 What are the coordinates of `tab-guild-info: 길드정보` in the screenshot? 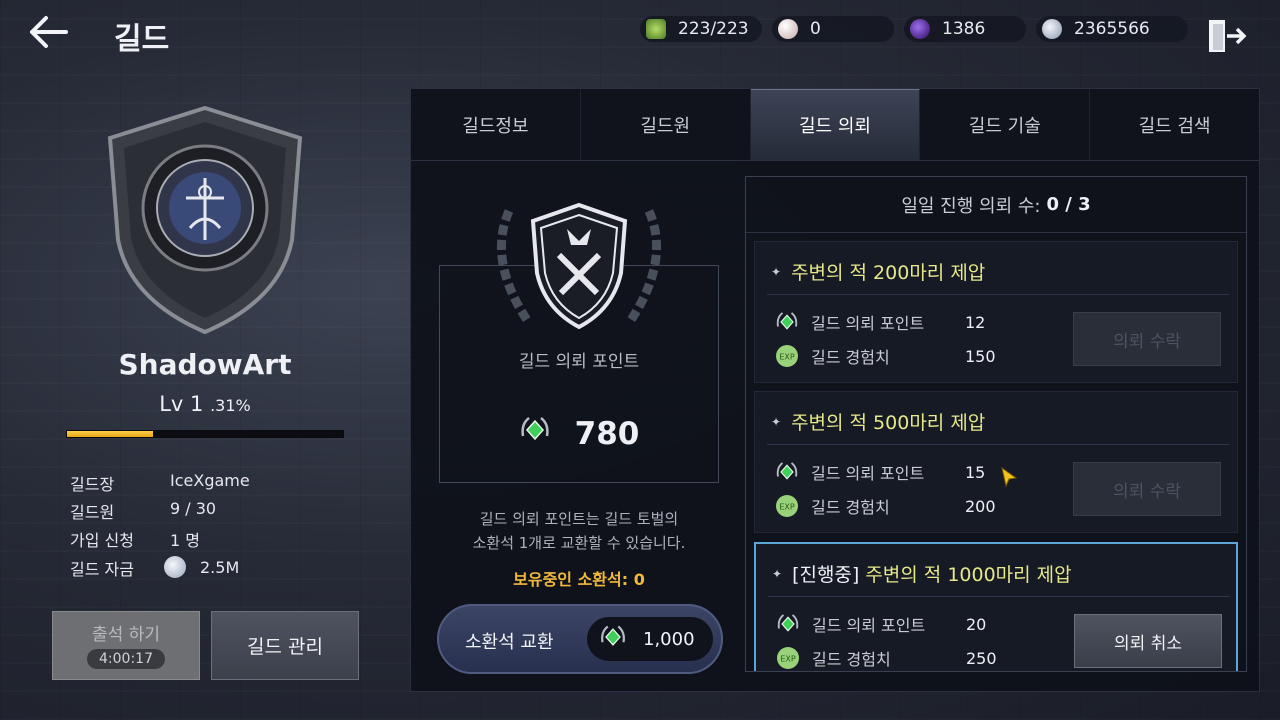 It's located at (496, 124).